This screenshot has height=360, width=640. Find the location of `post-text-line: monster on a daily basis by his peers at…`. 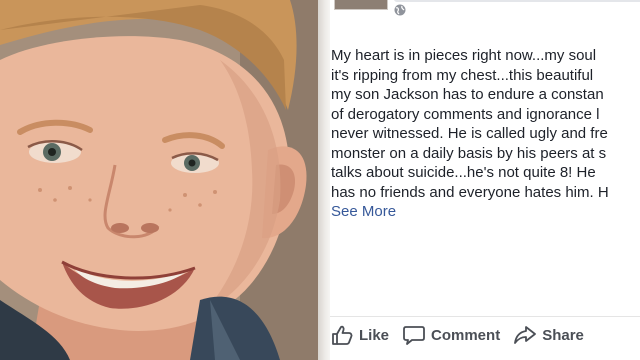

post-text-line: monster on a daily basis by his peers at… is located at coordinates (469, 153).